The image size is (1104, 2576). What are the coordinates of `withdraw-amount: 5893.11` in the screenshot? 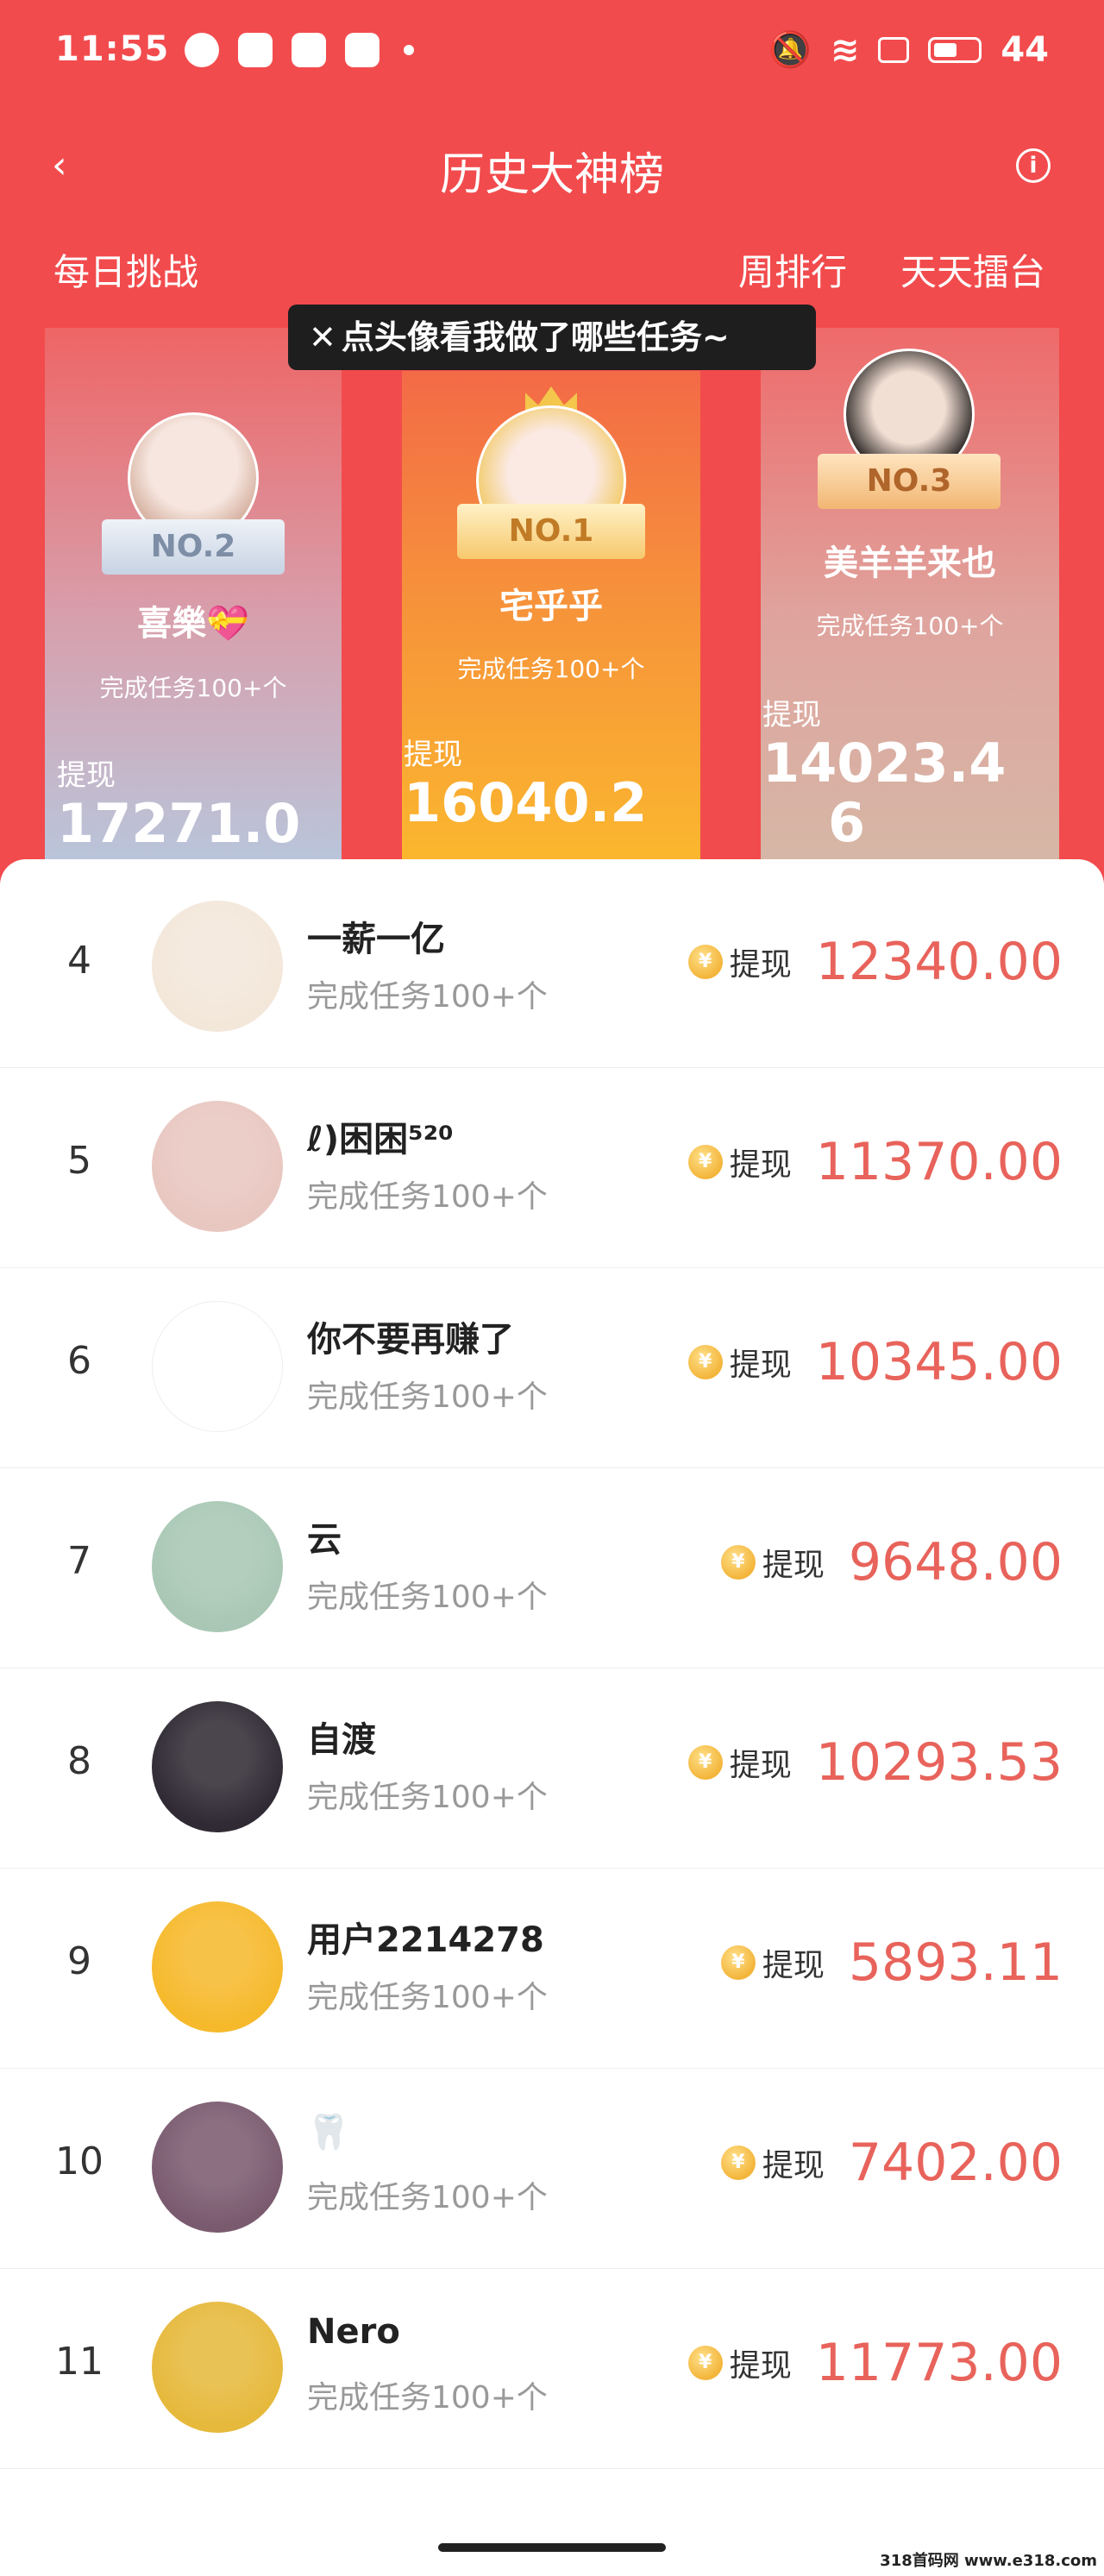 It's located at (956, 1962).